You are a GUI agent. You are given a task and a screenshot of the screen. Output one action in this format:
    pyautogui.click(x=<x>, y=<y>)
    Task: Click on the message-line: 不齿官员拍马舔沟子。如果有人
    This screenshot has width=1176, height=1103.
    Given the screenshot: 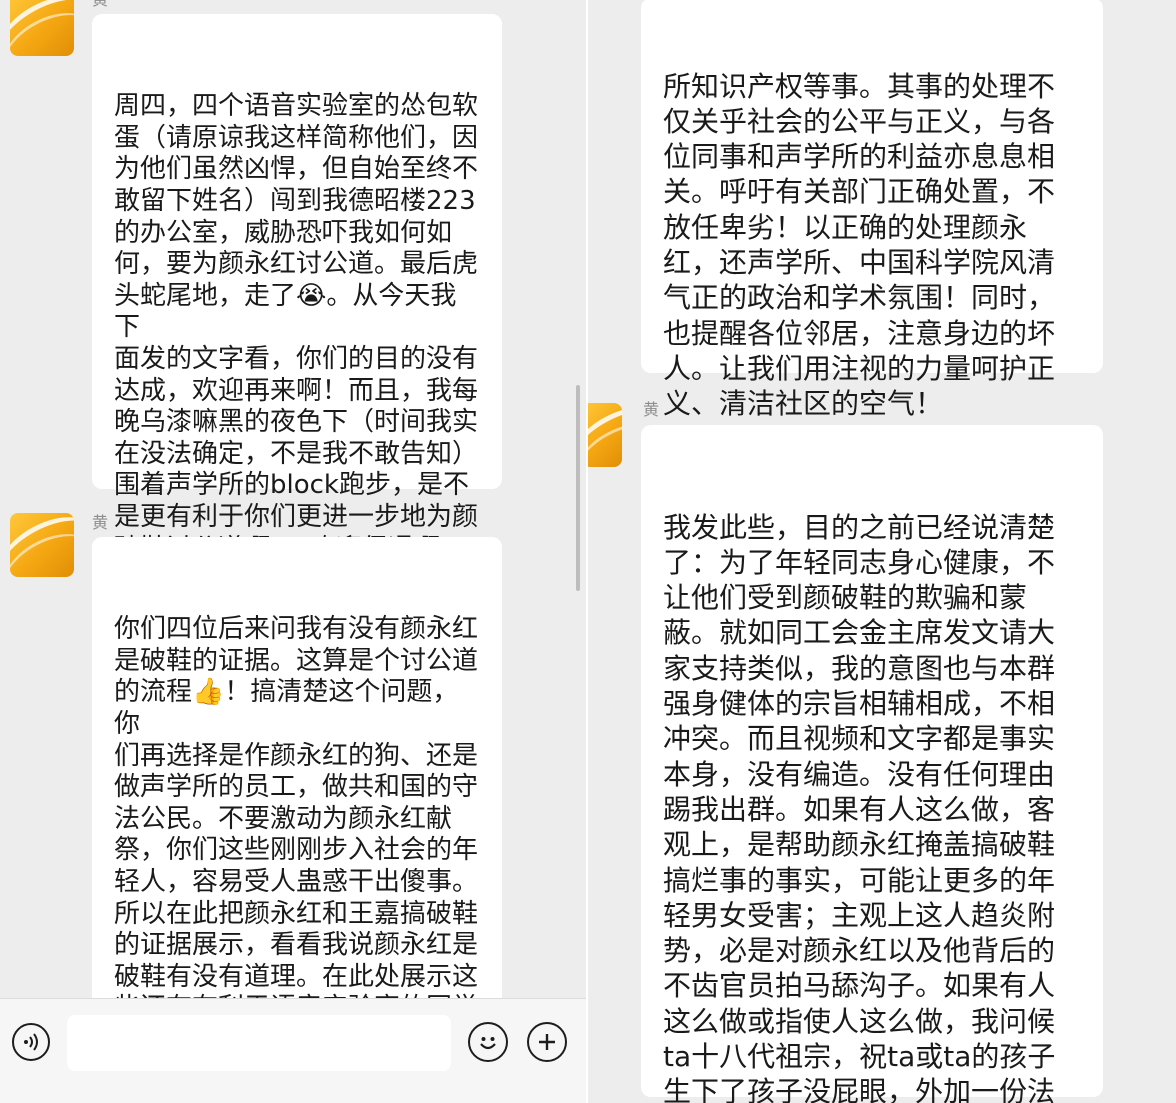 What is the action you would take?
    pyautogui.click(x=859, y=986)
    